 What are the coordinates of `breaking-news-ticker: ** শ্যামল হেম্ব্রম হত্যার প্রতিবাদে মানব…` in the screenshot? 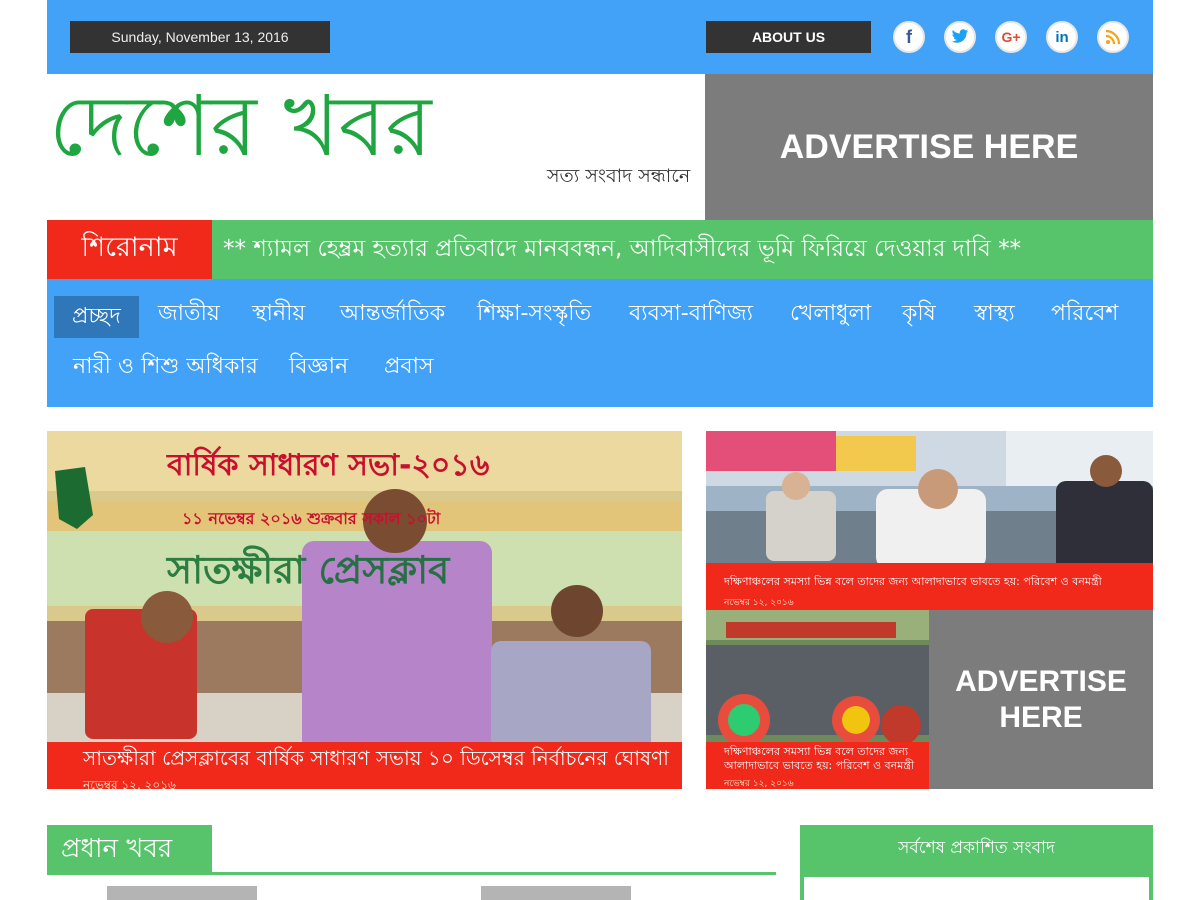 It's located at (683, 249).